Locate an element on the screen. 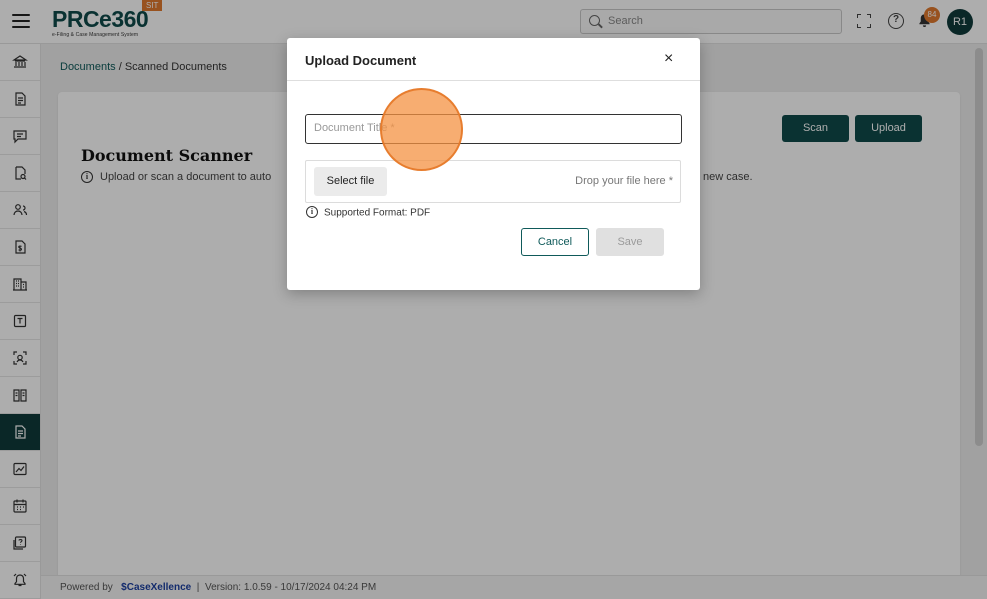 The height and width of the screenshot is (599, 987). dialog-title: Upload Document is located at coordinates (361, 60).